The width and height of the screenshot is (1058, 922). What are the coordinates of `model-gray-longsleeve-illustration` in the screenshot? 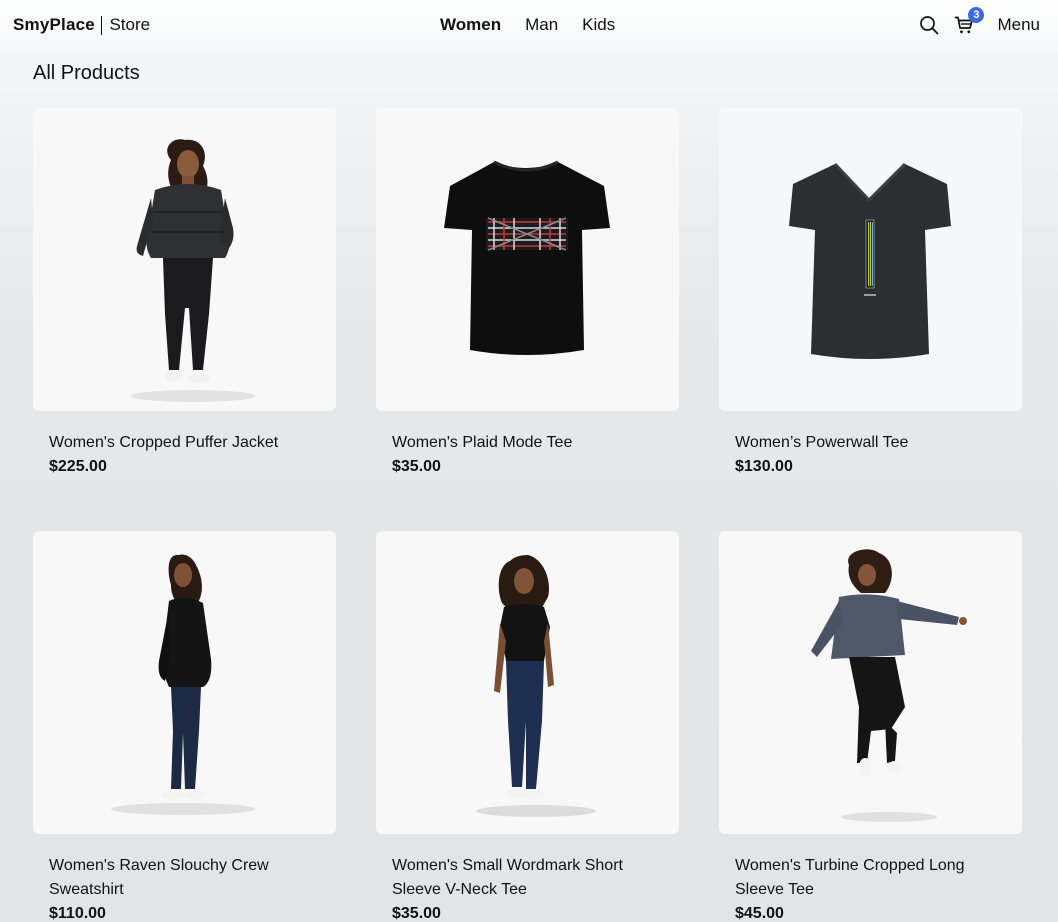 It's located at (889, 685).